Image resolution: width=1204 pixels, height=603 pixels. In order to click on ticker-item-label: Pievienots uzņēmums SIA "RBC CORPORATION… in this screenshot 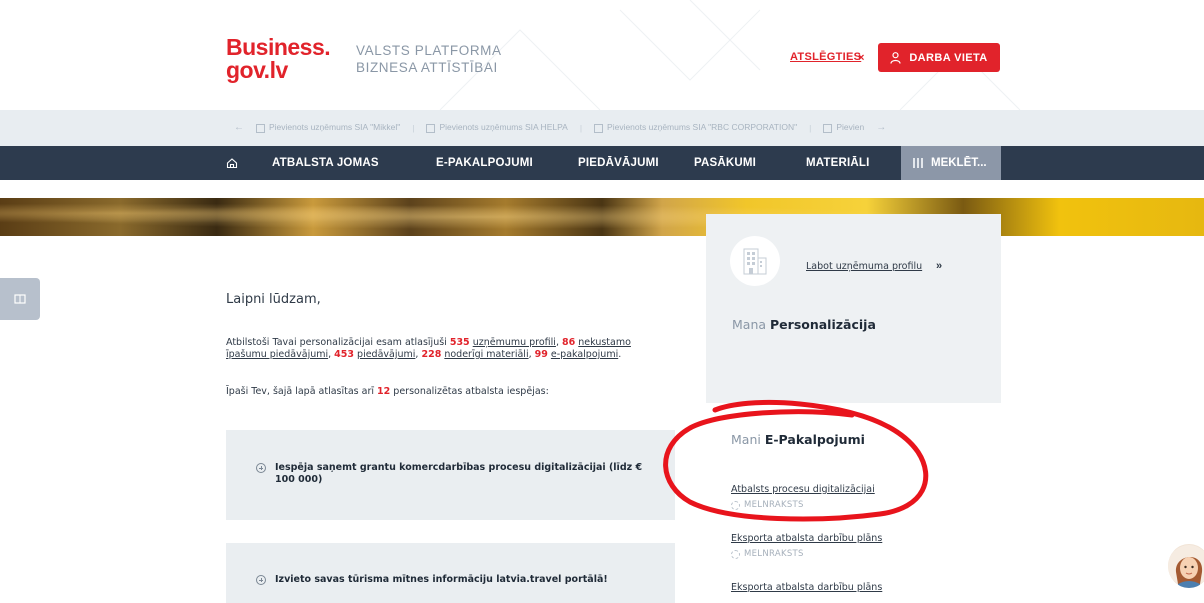, I will do `click(702, 127)`.